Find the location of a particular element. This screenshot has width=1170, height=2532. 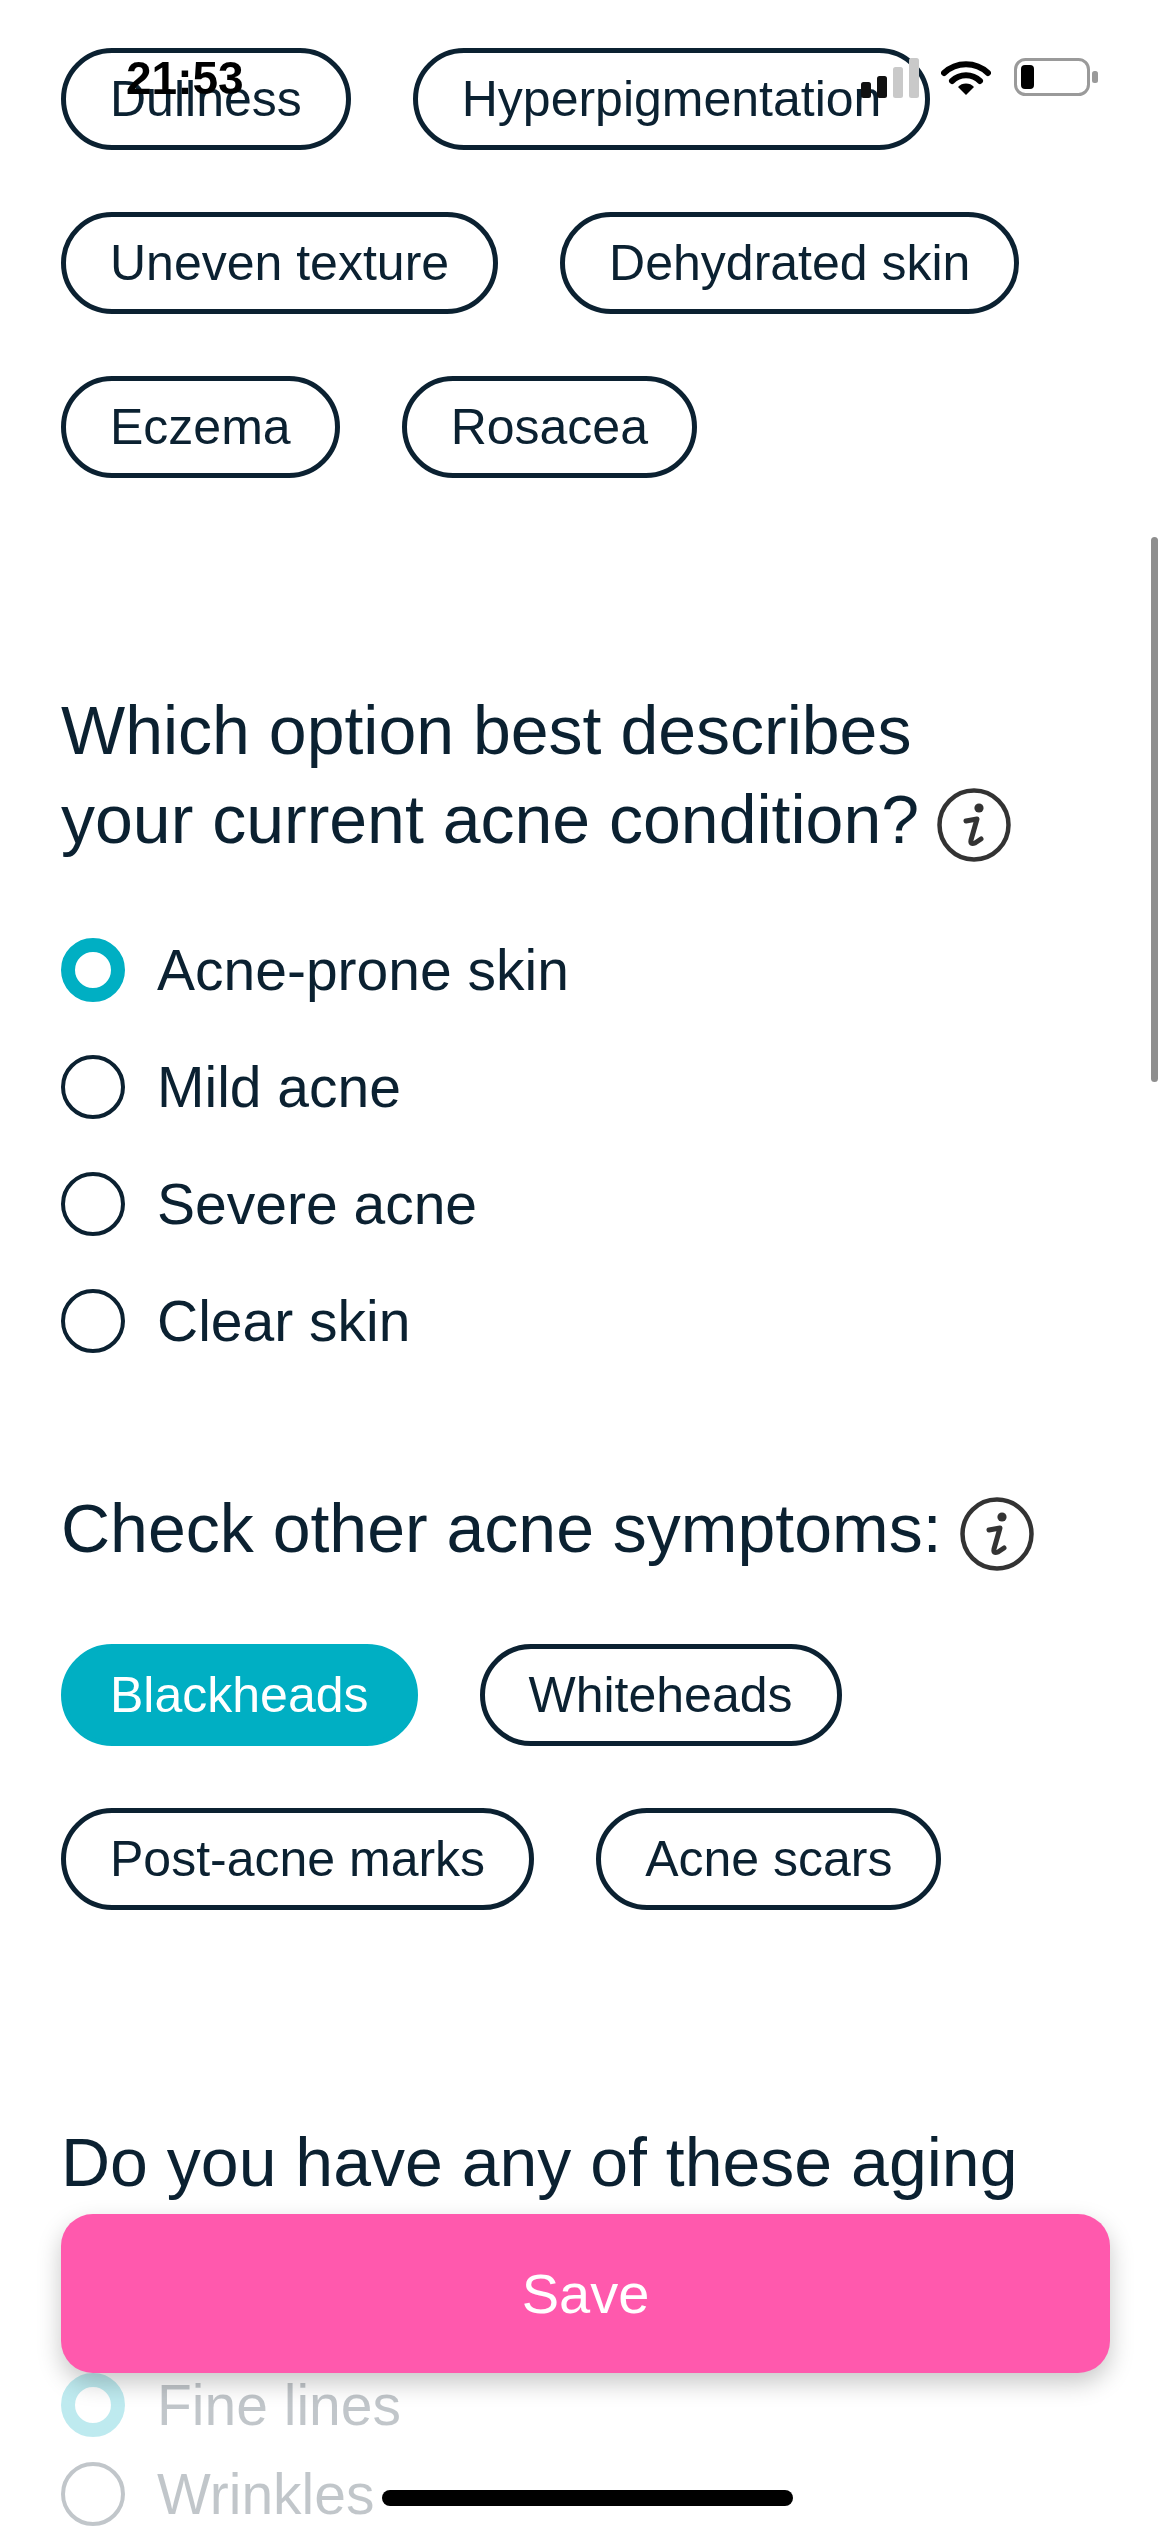

filter-chip: Dehydrated skin is located at coordinates (790, 263).